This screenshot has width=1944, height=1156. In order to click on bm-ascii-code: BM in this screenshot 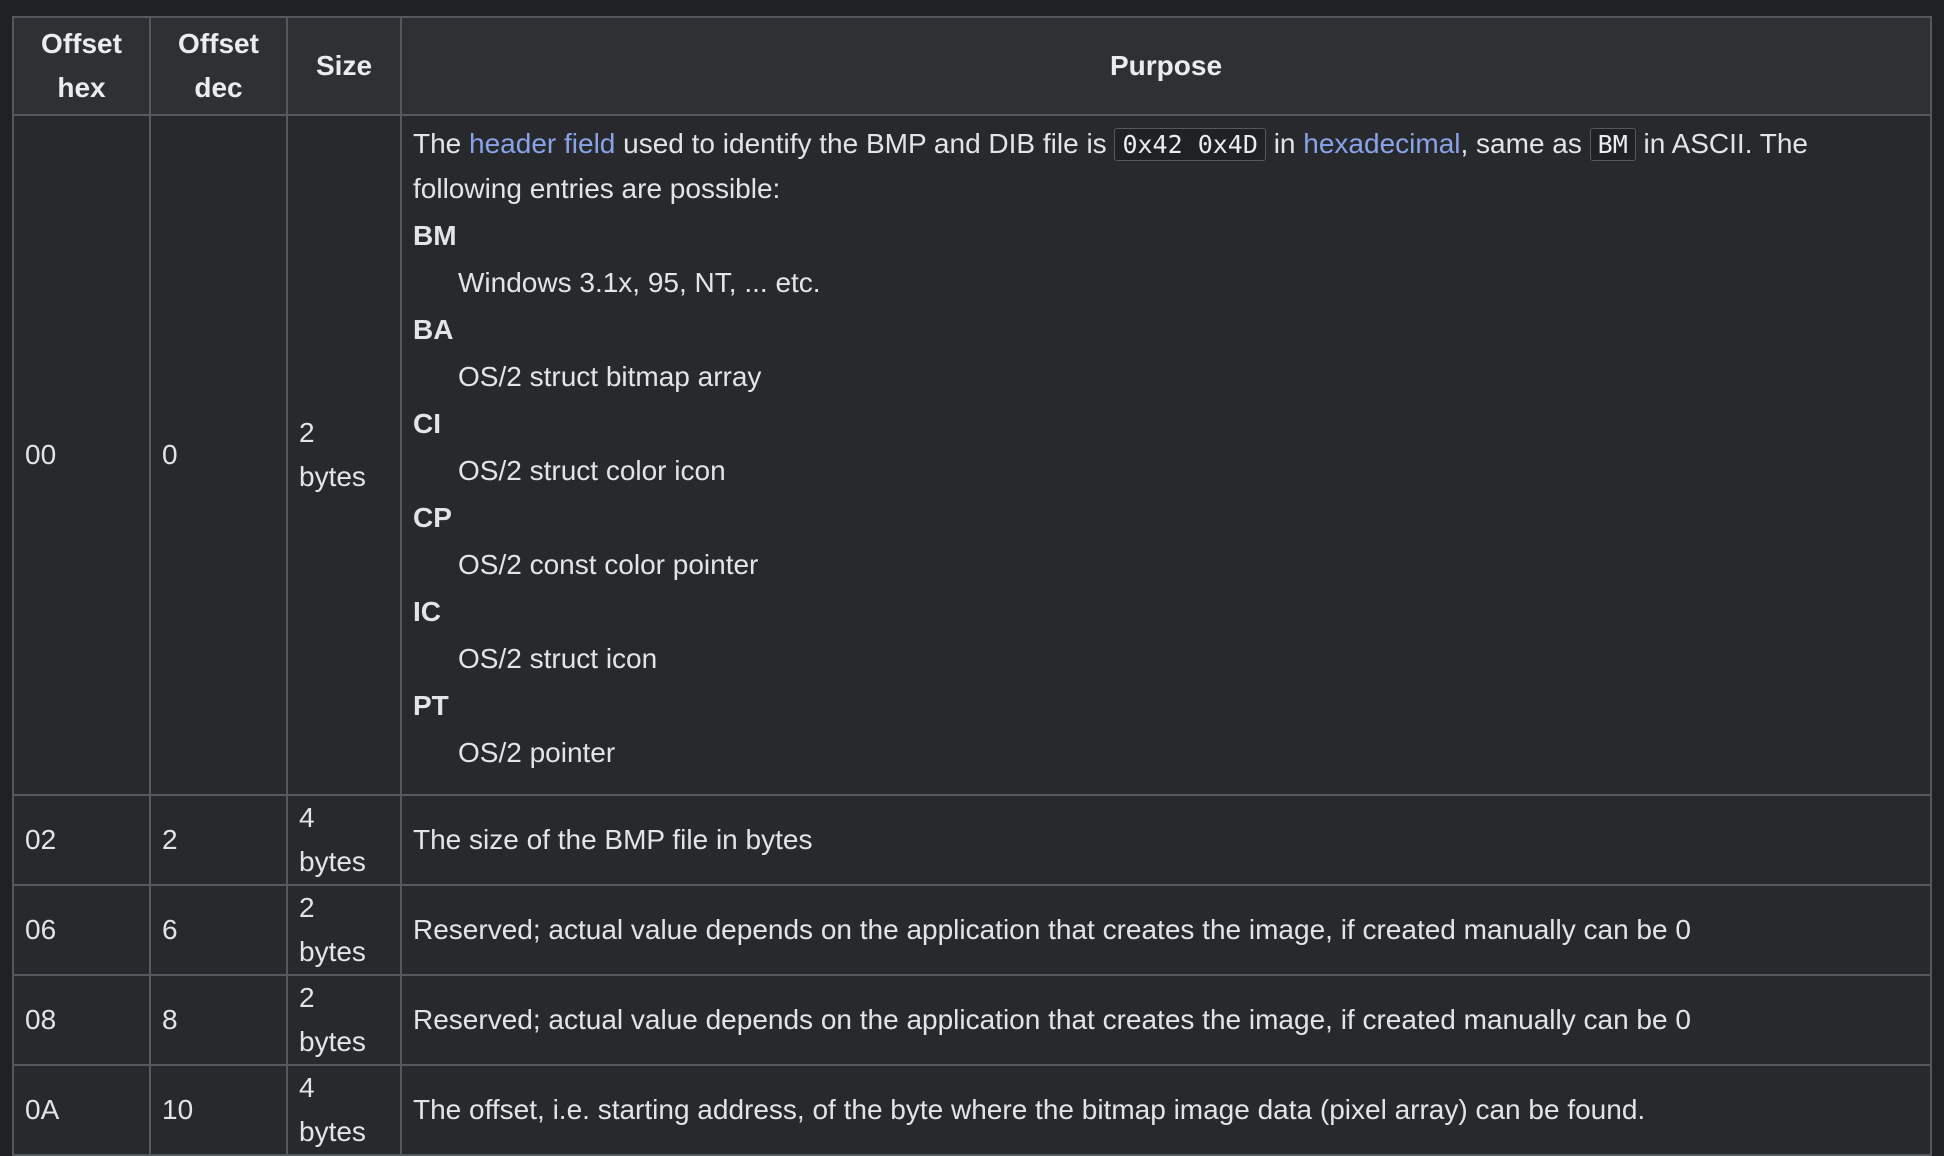, I will do `click(1612, 144)`.